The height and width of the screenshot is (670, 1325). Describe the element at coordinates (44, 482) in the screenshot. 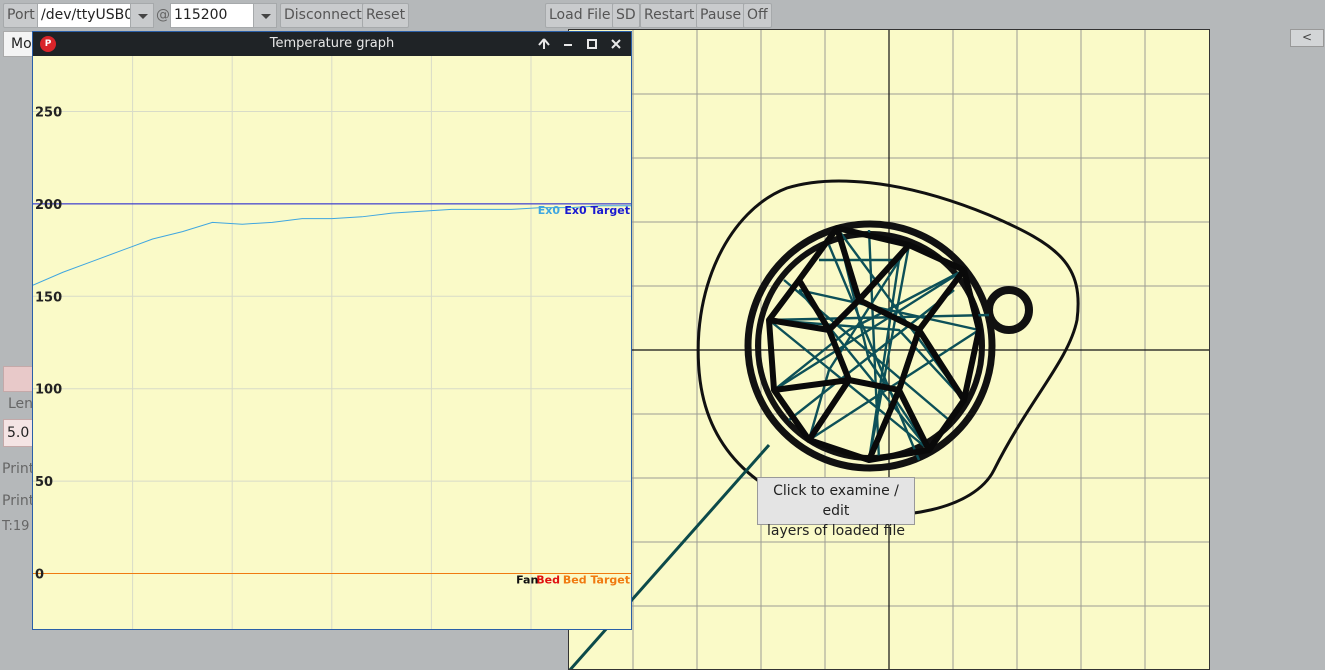

I see `y-tick-label: 50` at that location.